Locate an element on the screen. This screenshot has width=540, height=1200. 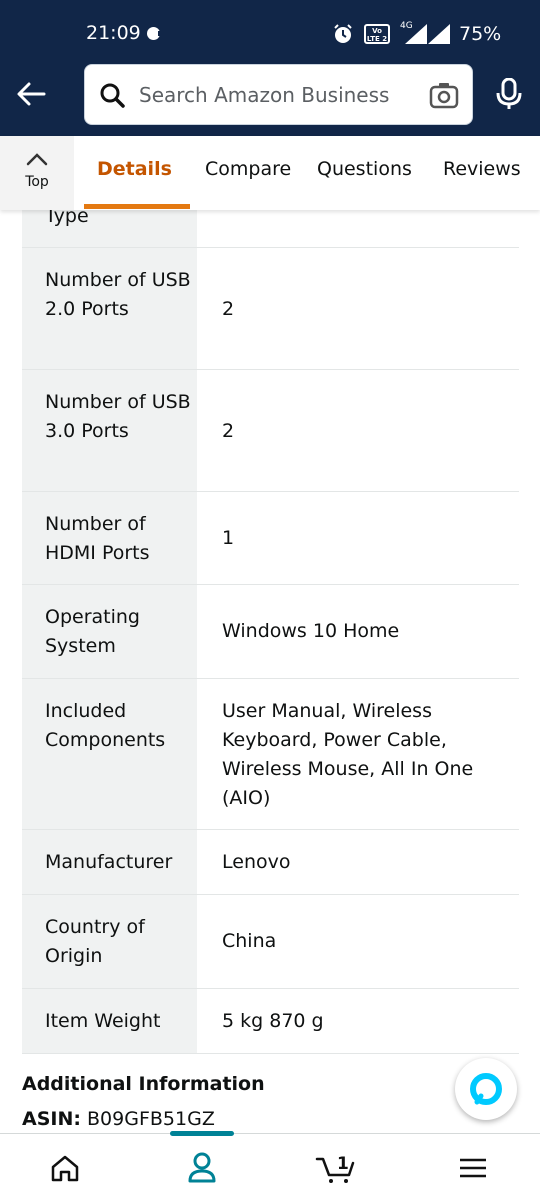
active-tab-indicator is located at coordinates (137, 206).